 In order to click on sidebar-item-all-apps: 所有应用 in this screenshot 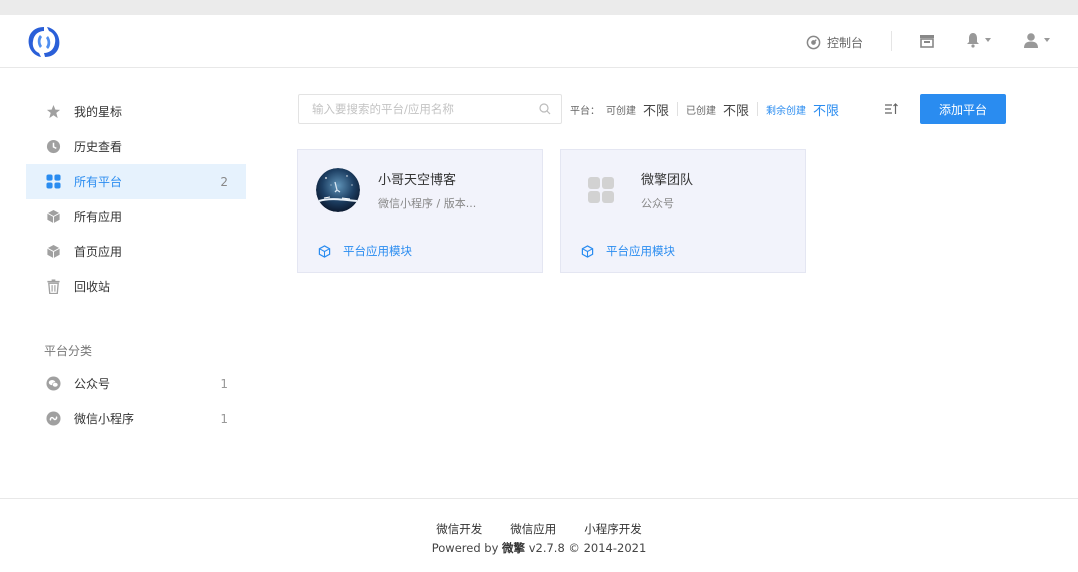, I will do `click(136, 216)`.